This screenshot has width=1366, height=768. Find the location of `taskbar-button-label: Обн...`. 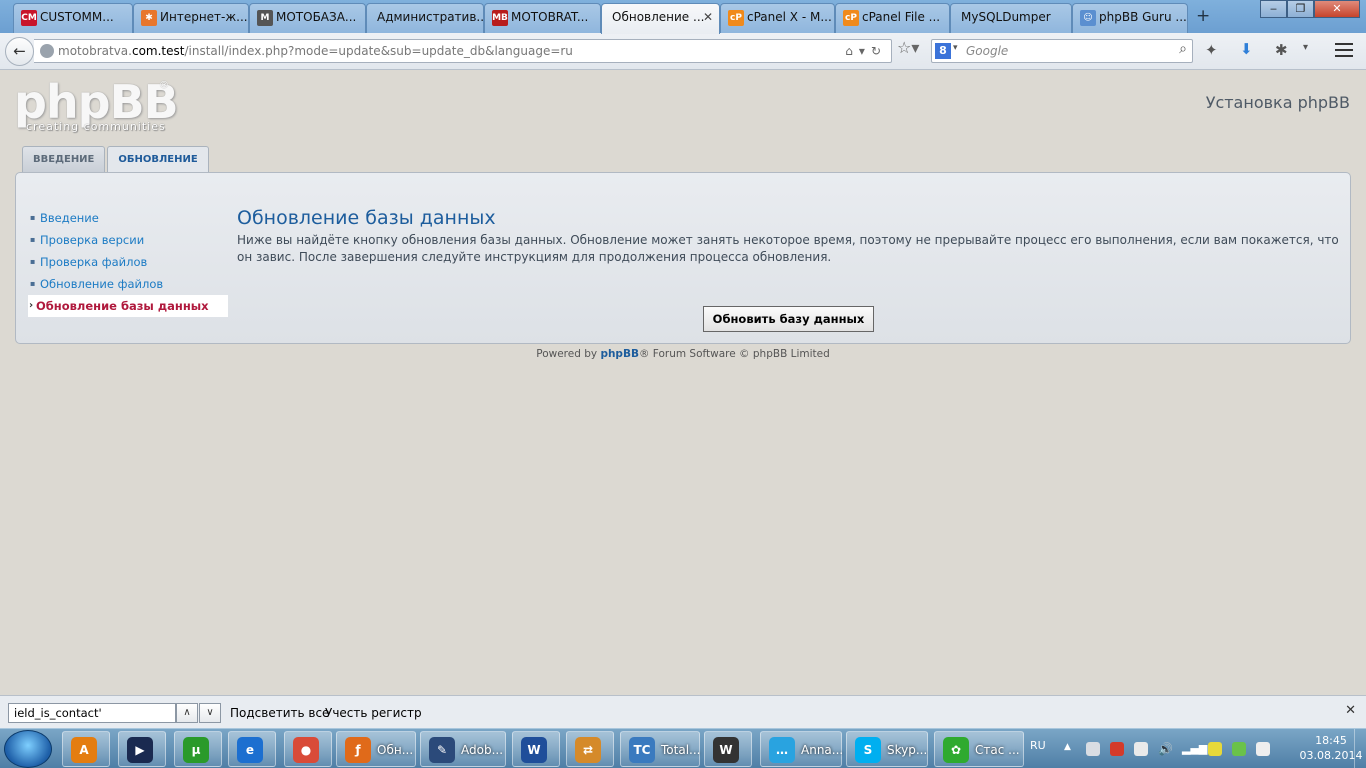

taskbar-button-label: Обн... is located at coordinates (395, 750).